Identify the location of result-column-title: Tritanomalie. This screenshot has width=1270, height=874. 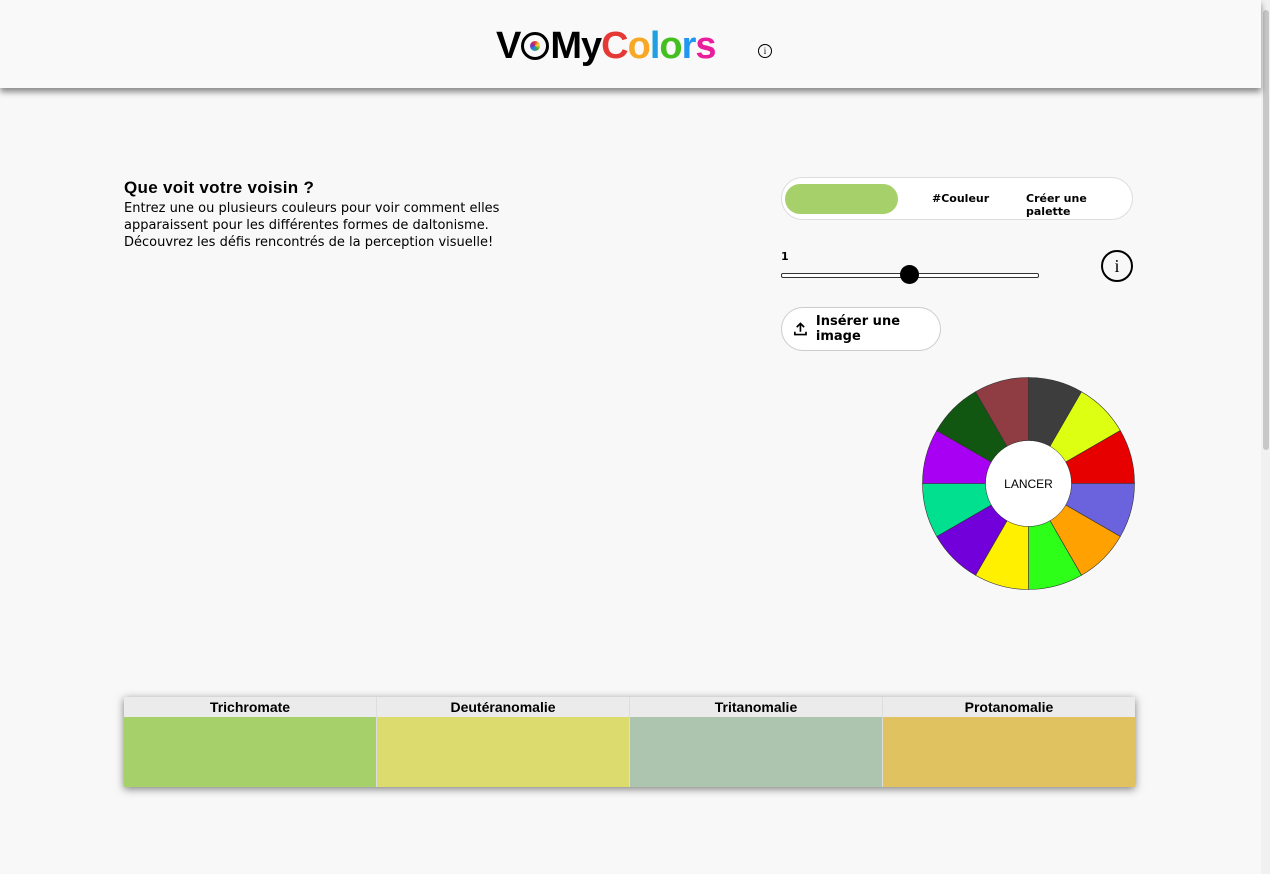
(756, 707).